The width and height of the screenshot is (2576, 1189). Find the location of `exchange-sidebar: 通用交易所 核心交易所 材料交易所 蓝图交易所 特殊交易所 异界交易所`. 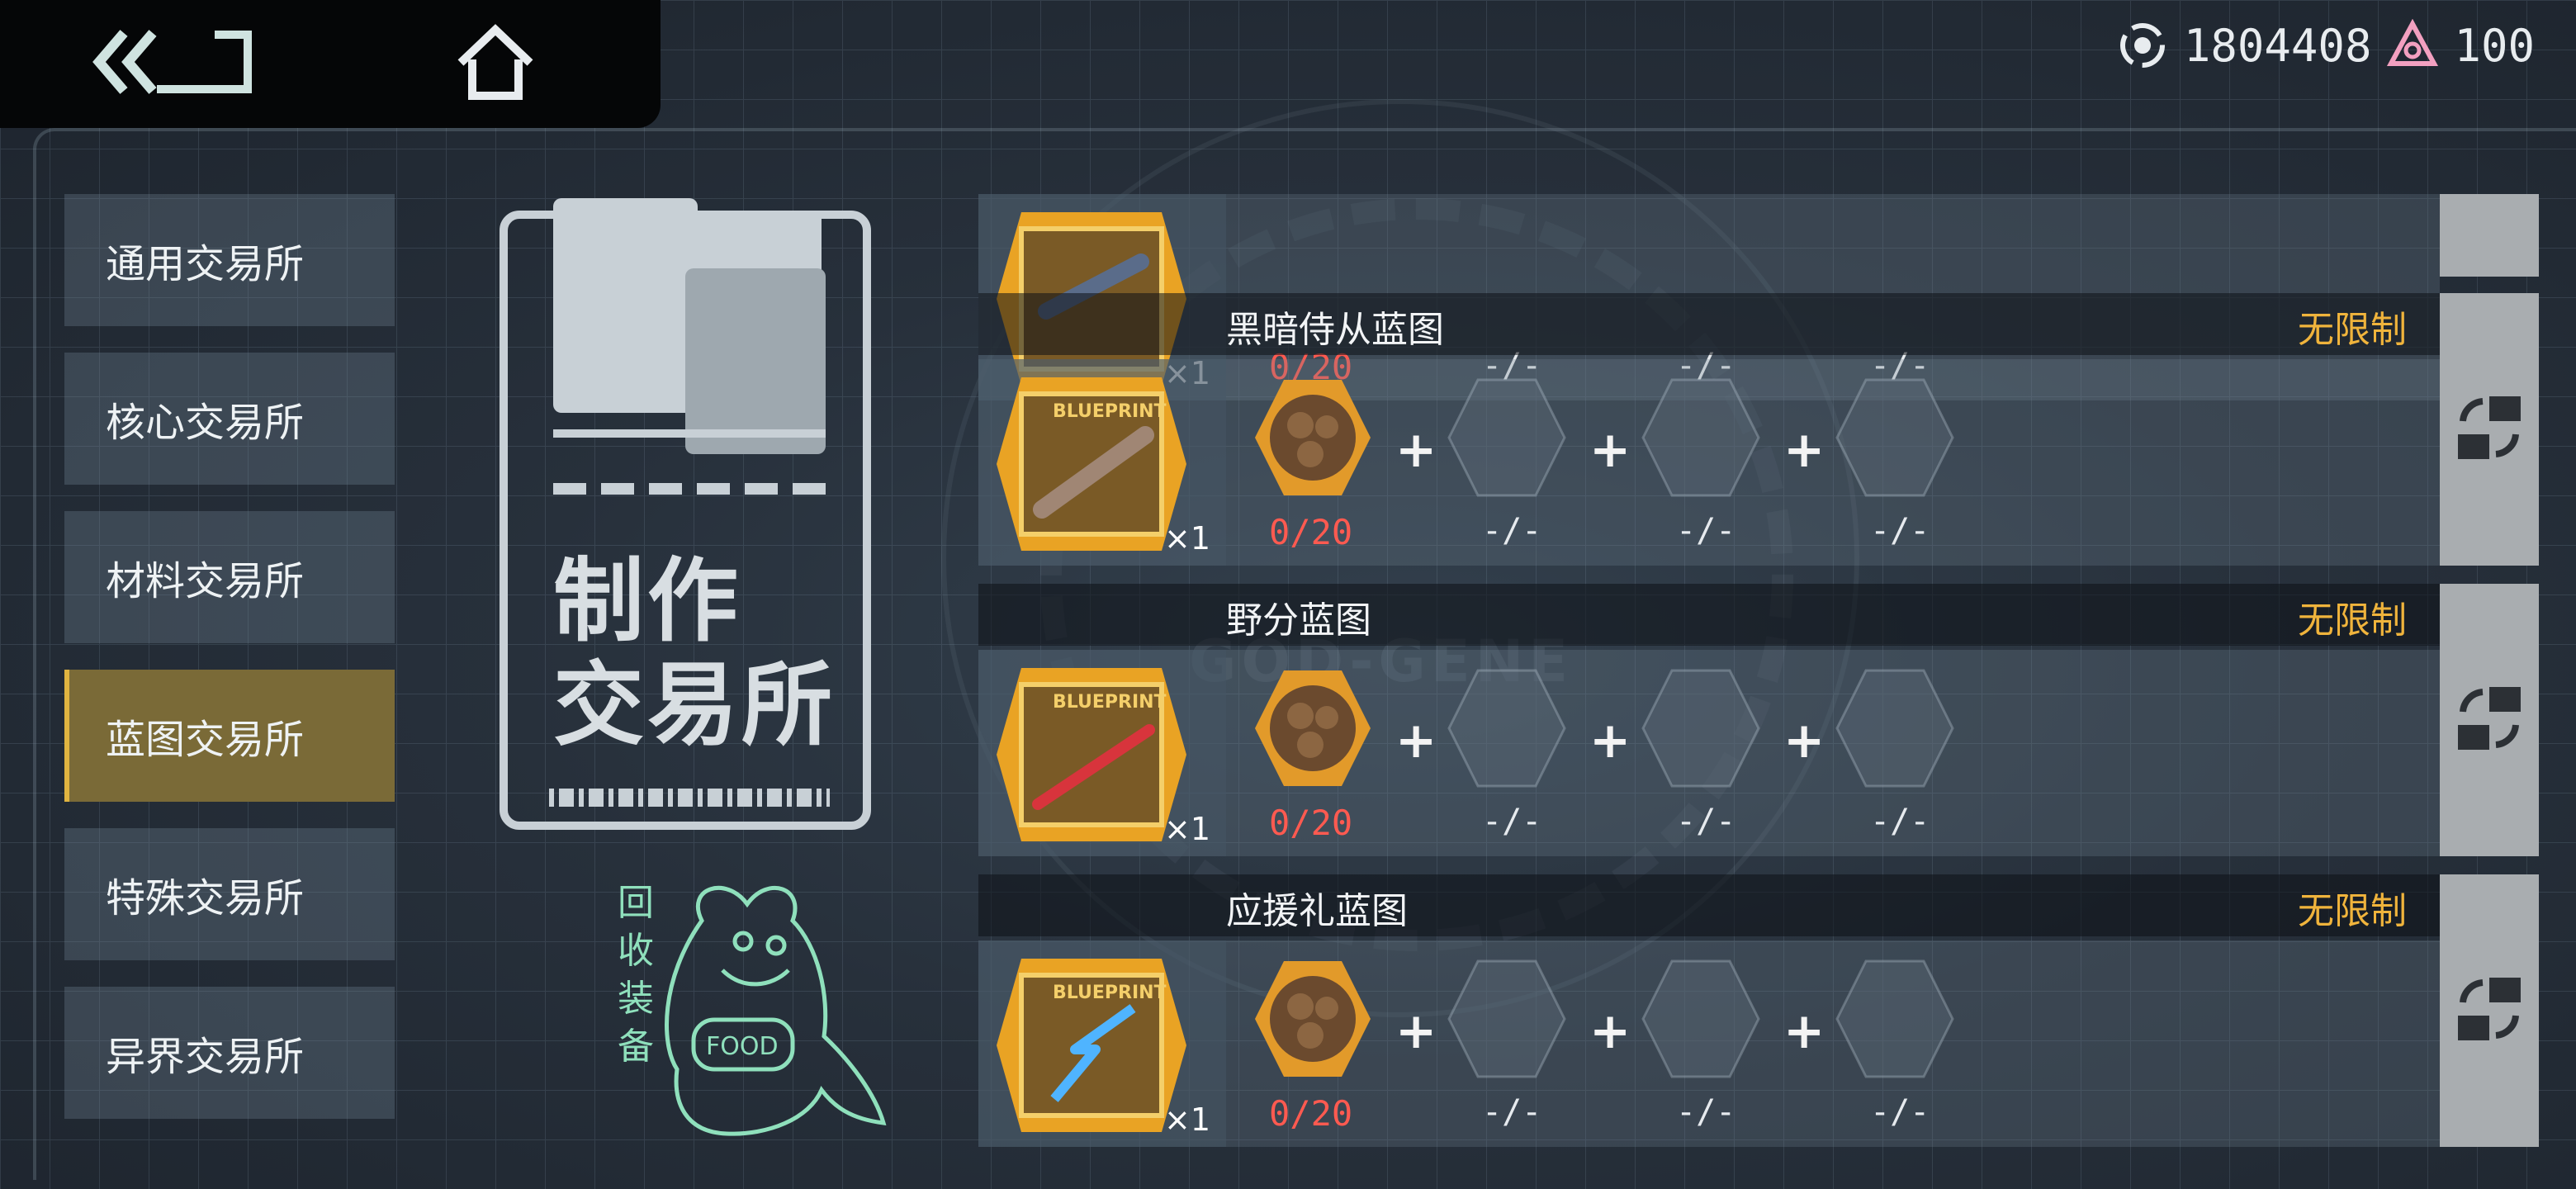

exchange-sidebar: 通用交易所 核心交易所 材料交易所 蓝图交易所 特殊交易所 异界交易所 is located at coordinates (229, 669).